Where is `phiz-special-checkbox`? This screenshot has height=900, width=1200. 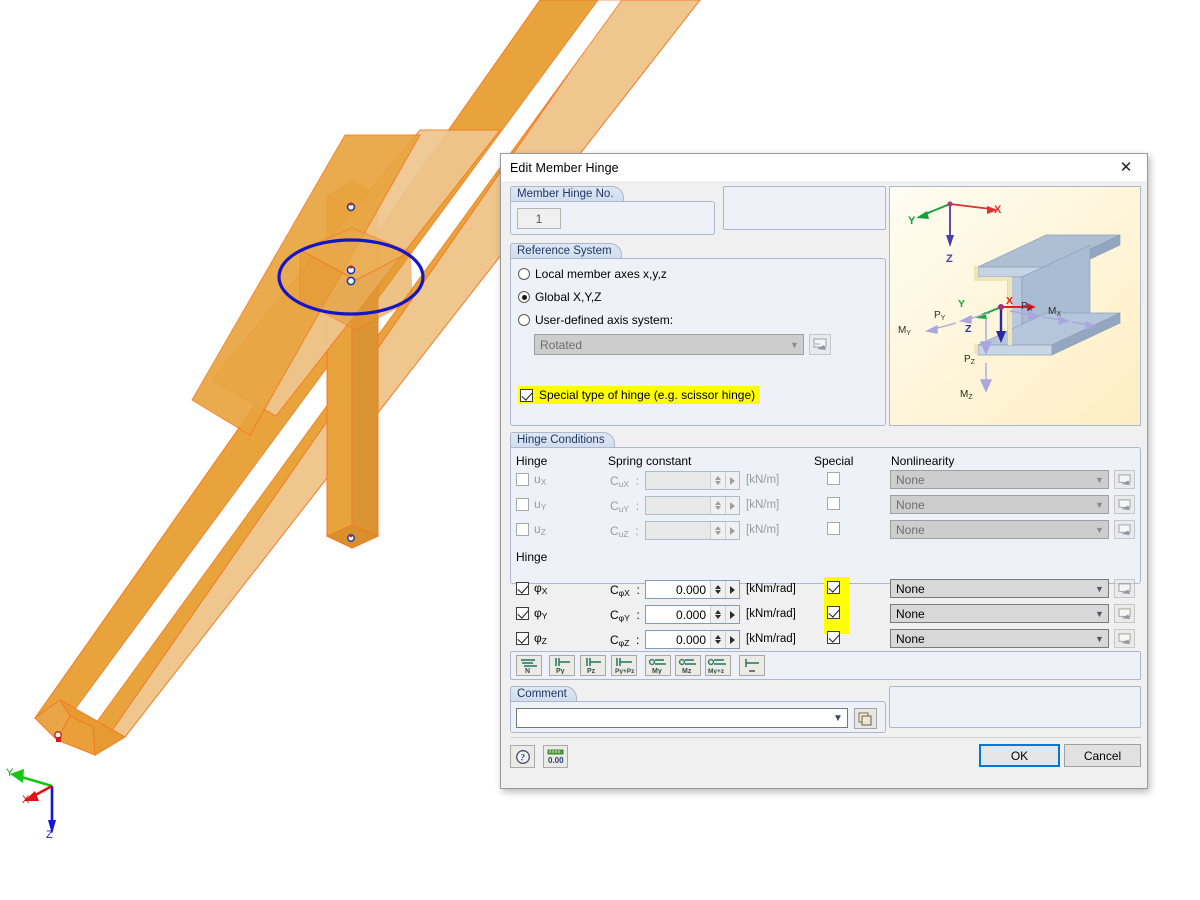 phiz-special-checkbox is located at coordinates (833, 637).